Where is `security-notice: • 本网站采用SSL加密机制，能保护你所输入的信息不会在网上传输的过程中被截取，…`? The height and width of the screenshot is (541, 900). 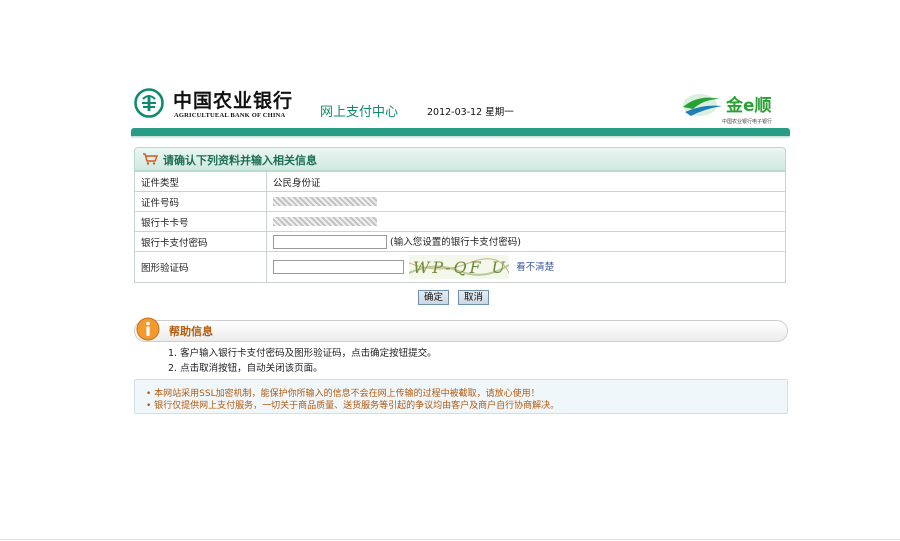
security-notice: • 本网站采用SSL加密机制，能保护你所输入的信息不会在网上传输的过程中被截取，… is located at coordinates (461, 396).